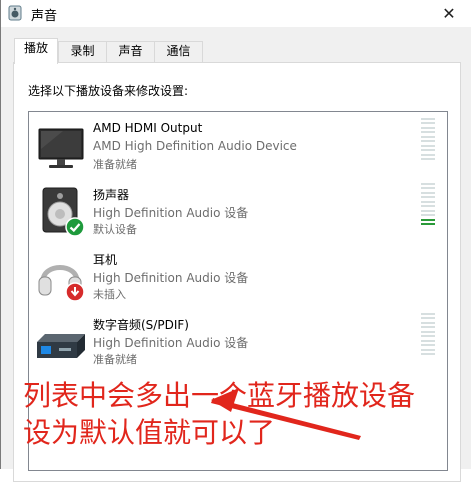 The width and height of the screenshot is (471, 482). I want to click on annotation-line: 设为默认值就可以了, so click(149, 432).